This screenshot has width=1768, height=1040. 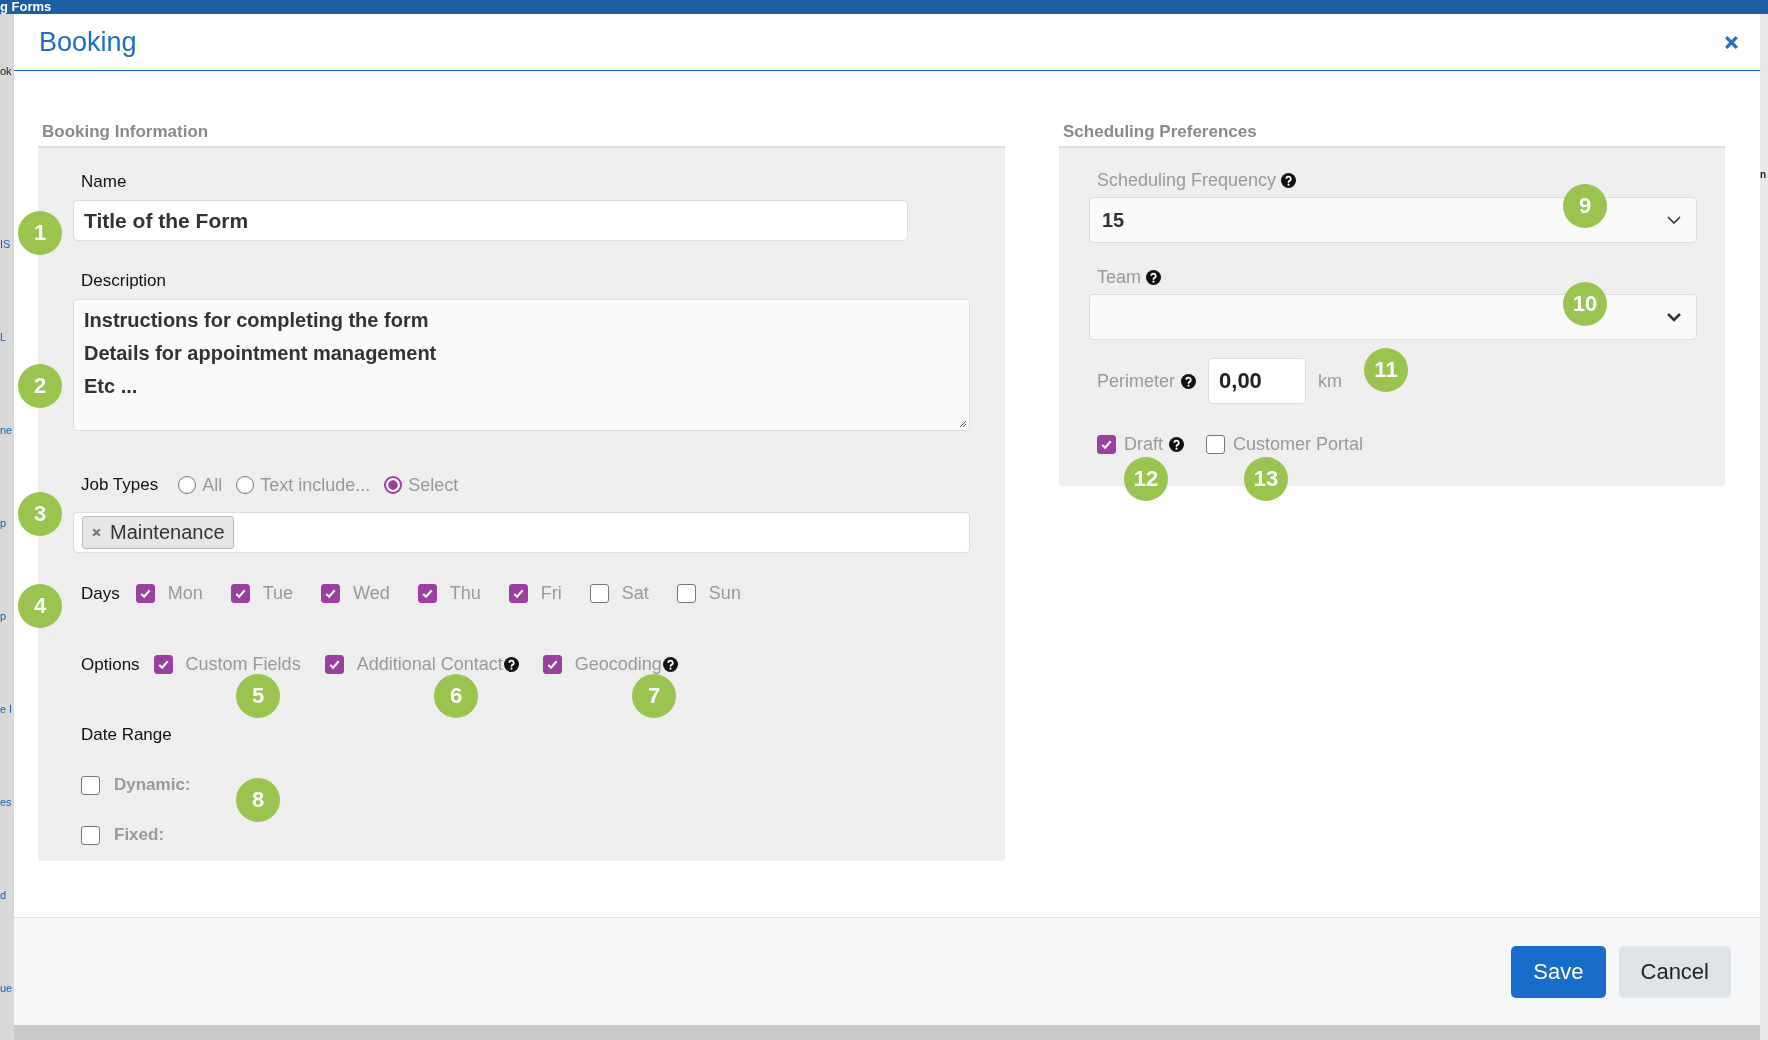 What do you see at coordinates (104, 182) in the screenshot?
I see `field-label: Name` at bounding box center [104, 182].